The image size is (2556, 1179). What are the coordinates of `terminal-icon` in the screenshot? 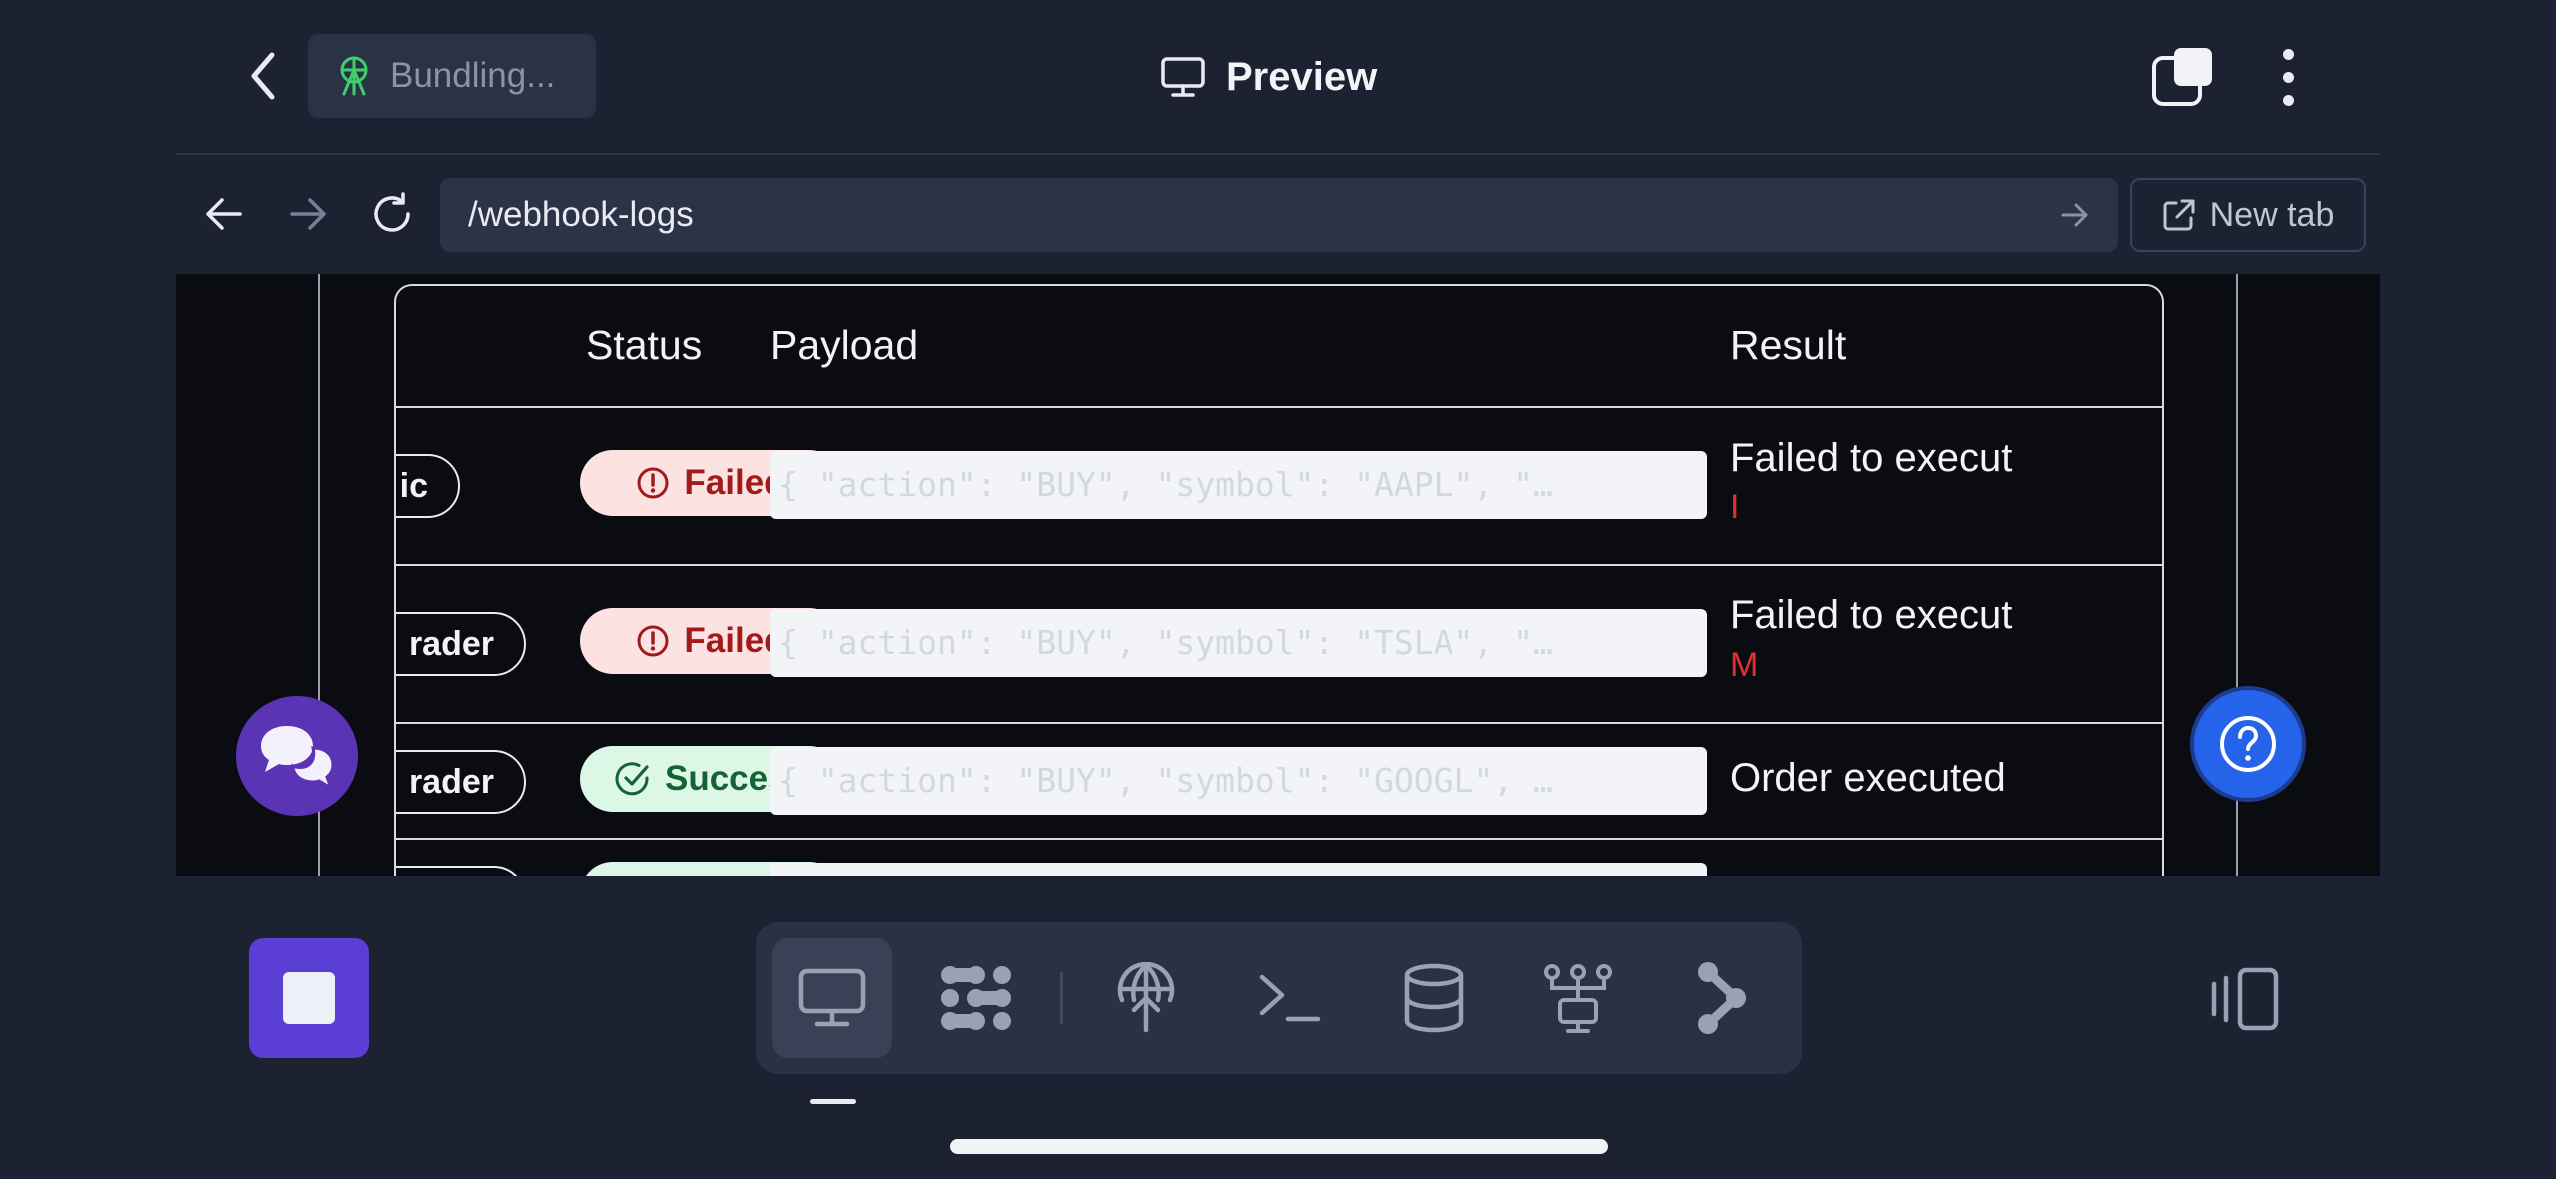 It's located at (1290, 998).